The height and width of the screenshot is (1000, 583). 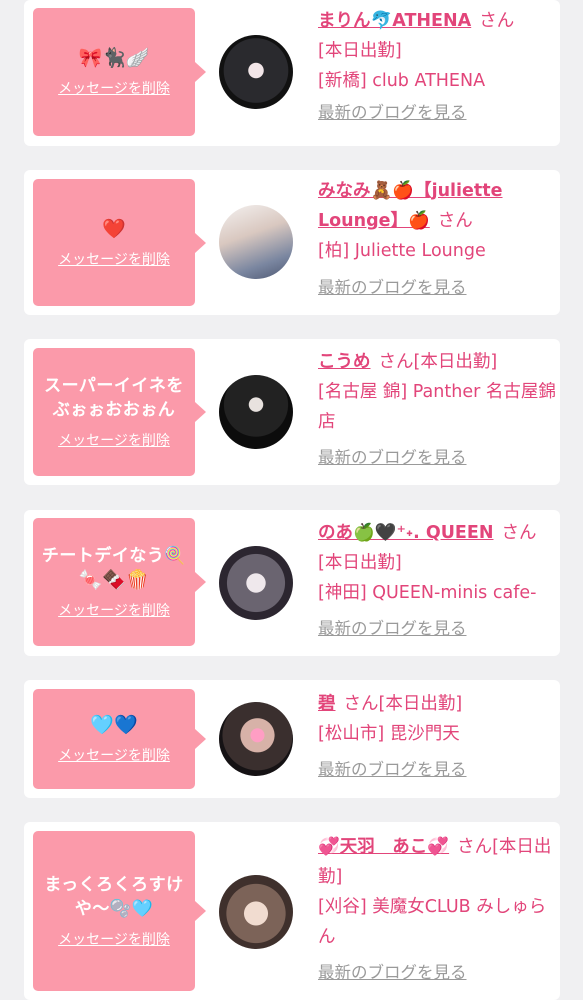 What do you see at coordinates (114, 228) in the screenshot?
I see `message-emoji: ❤️` at bounding box center [114, 228].